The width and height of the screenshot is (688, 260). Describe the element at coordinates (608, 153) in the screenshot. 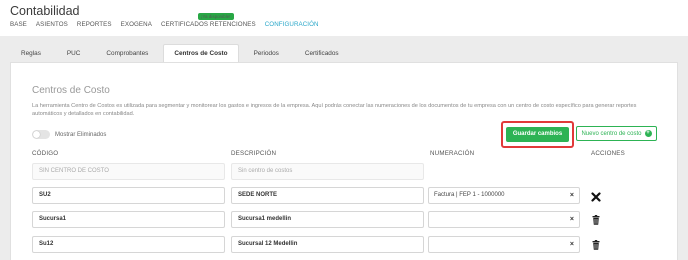

I see `column-header-actions: ACCIONES` at that location.